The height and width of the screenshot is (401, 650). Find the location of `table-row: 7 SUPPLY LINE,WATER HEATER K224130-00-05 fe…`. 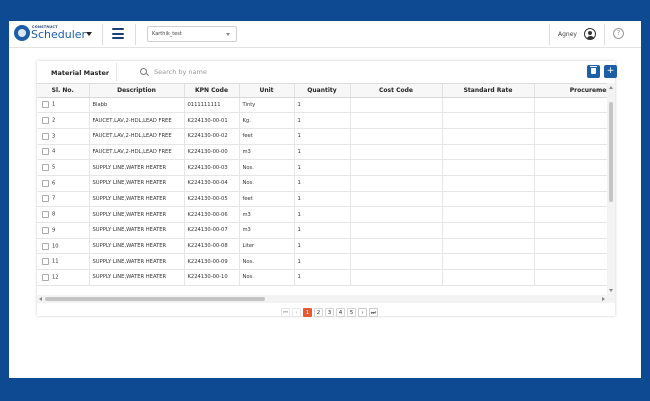

table-row: 7 SUPPLY LINE,WATER HEATER K224130-00-05 fe… is located at coordinates (322, 199).